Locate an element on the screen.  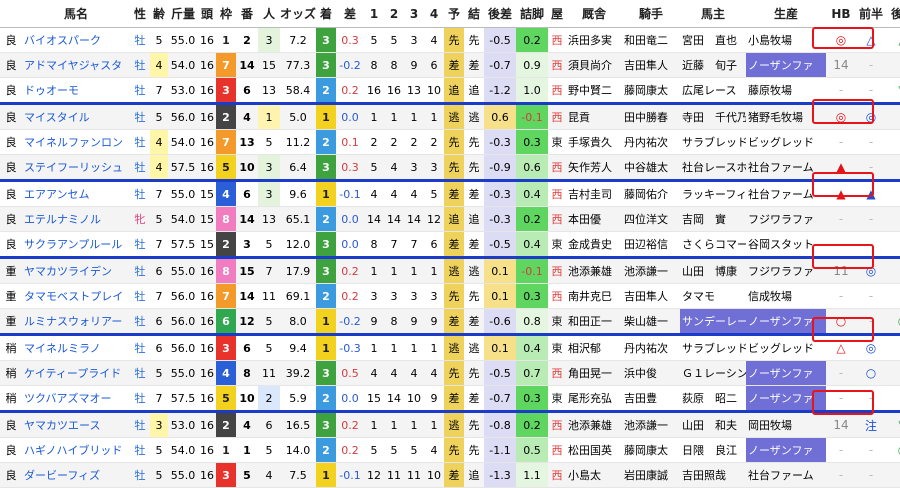
odds-cell: 14.0 is located at coordinates (298, 450).